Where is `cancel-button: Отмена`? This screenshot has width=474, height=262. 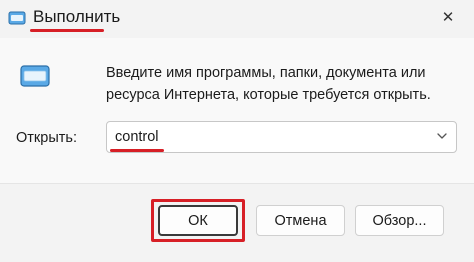 cancel-button: Отмена is located at coordinates (300, 220).